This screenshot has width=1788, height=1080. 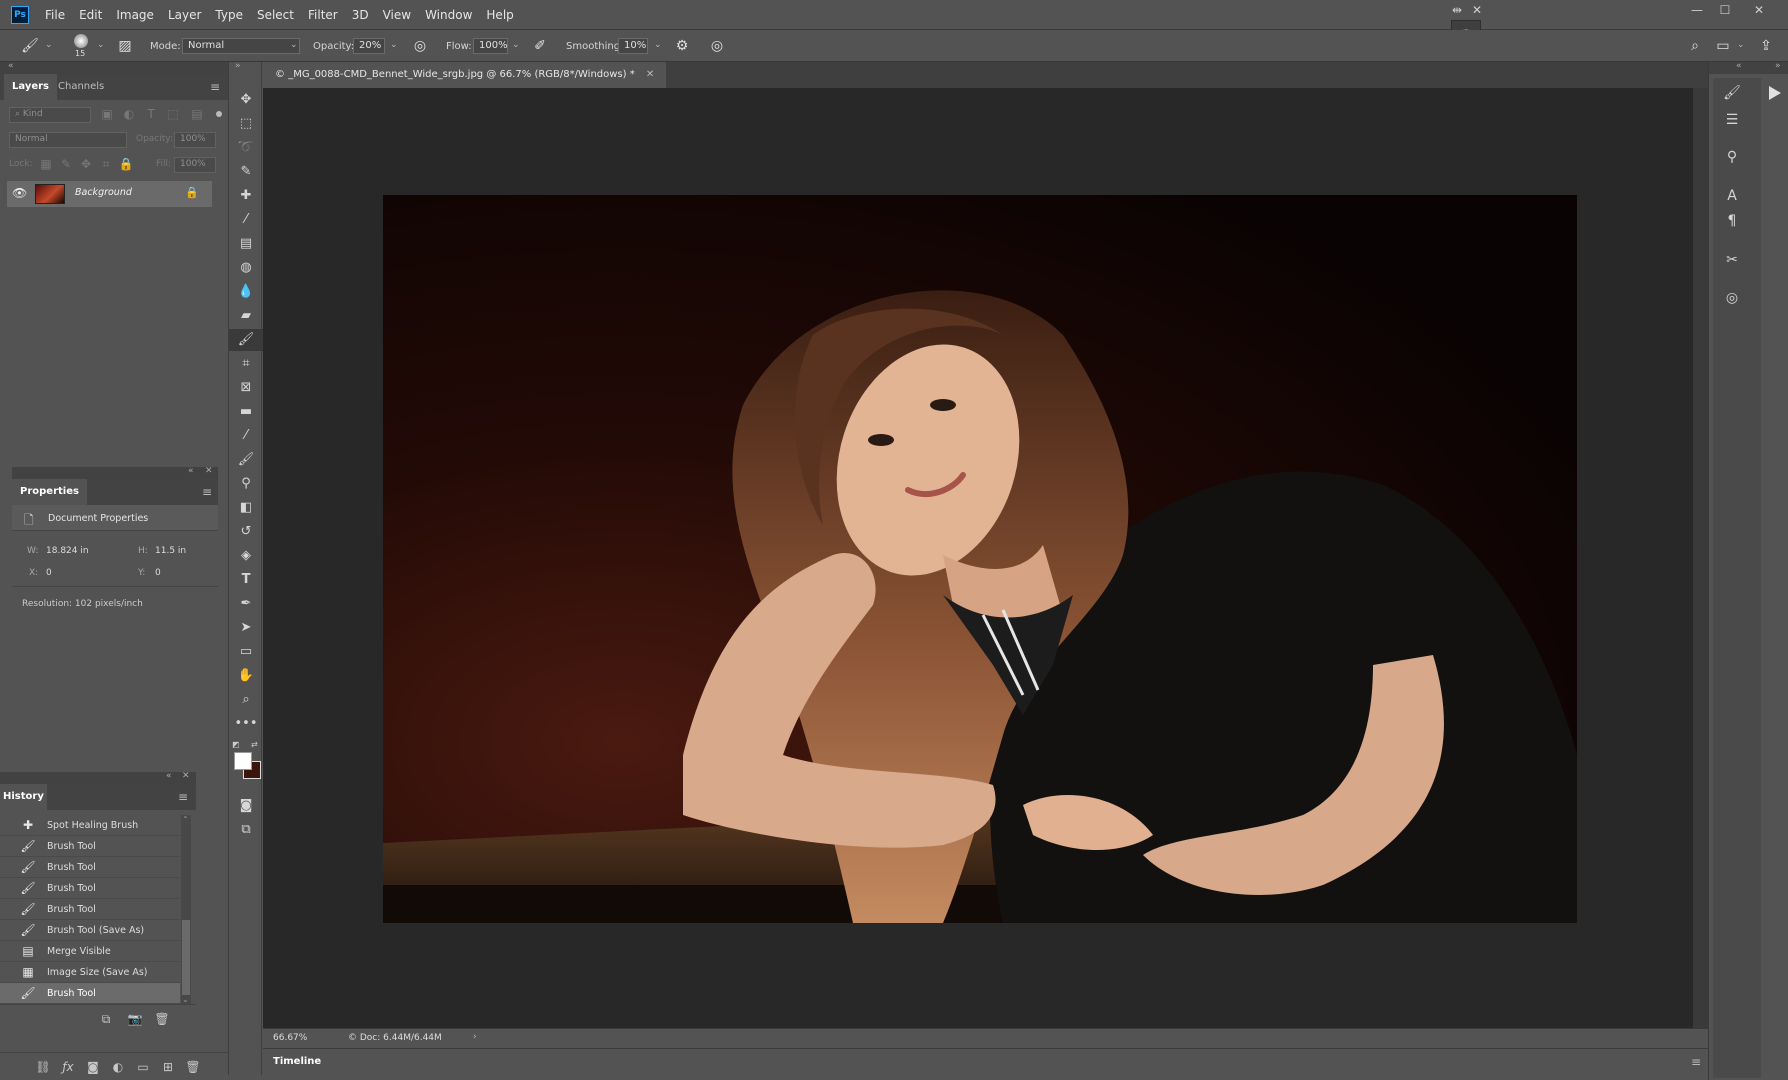 What do you see at coordinates (1723, 46) in the screenshot?
I see `workspace-icon: ▭` at bounding box center [1723, 46].